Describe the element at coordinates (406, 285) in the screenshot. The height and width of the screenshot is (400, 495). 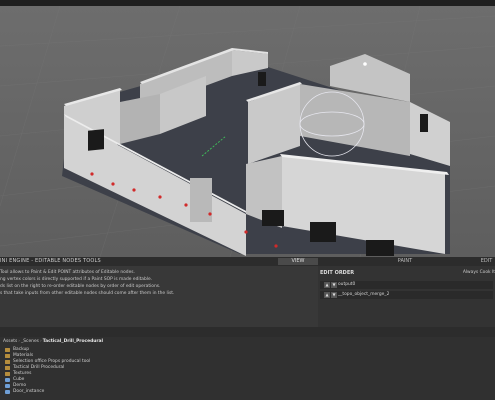
I see `edit-order-item: ▲ ▼ output0` at that location.